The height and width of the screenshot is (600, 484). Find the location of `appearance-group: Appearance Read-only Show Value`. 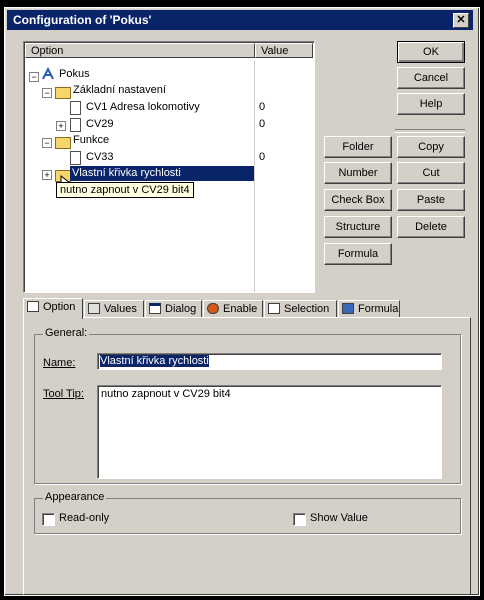

appearance-group: Appearance Read-only Show Value is located at coordinates (247, 512).